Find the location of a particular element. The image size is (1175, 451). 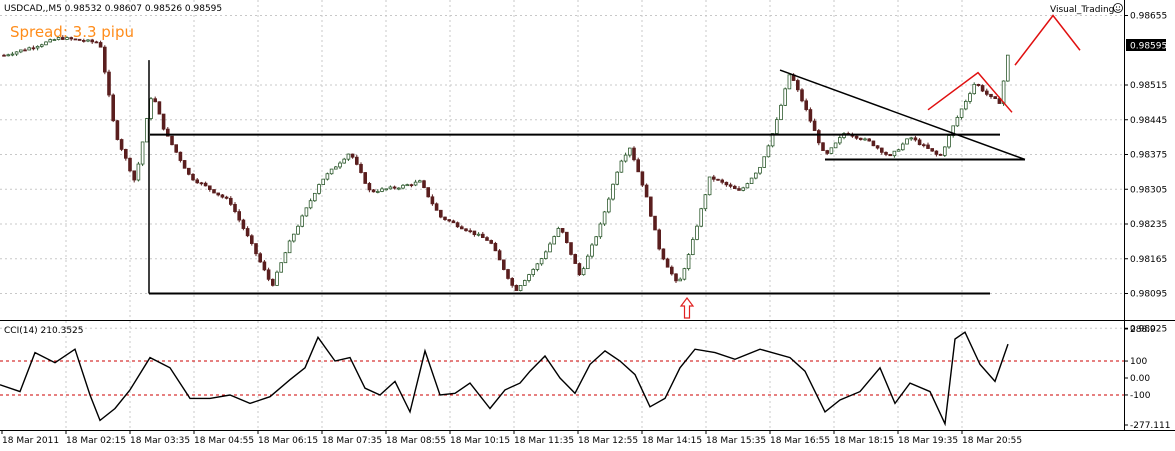

smiley-icon is located at coordinates (1118, 8).